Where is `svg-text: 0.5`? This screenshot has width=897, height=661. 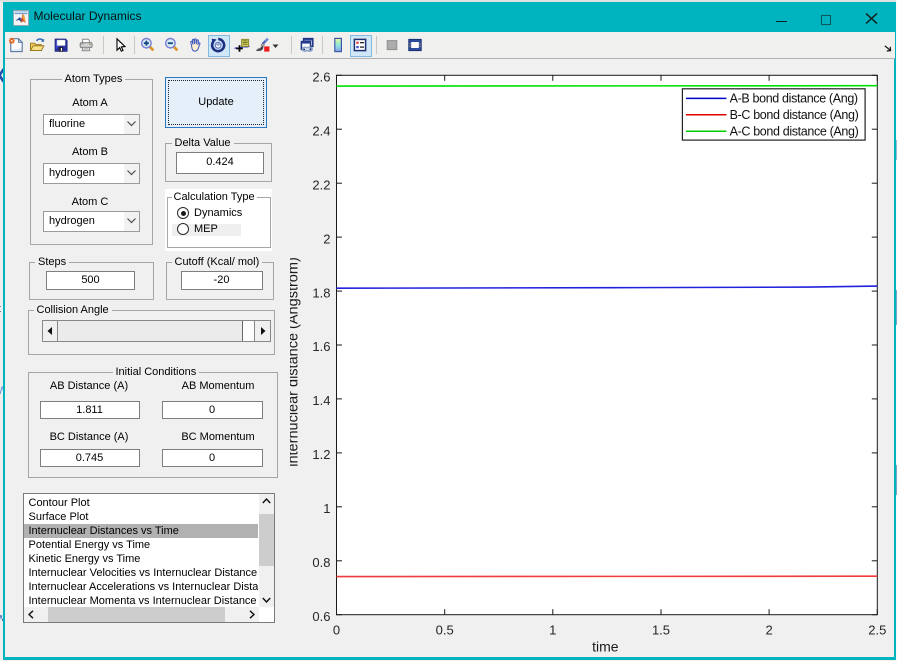
svg-text: 0.5 is located at coordinates (445, 630).